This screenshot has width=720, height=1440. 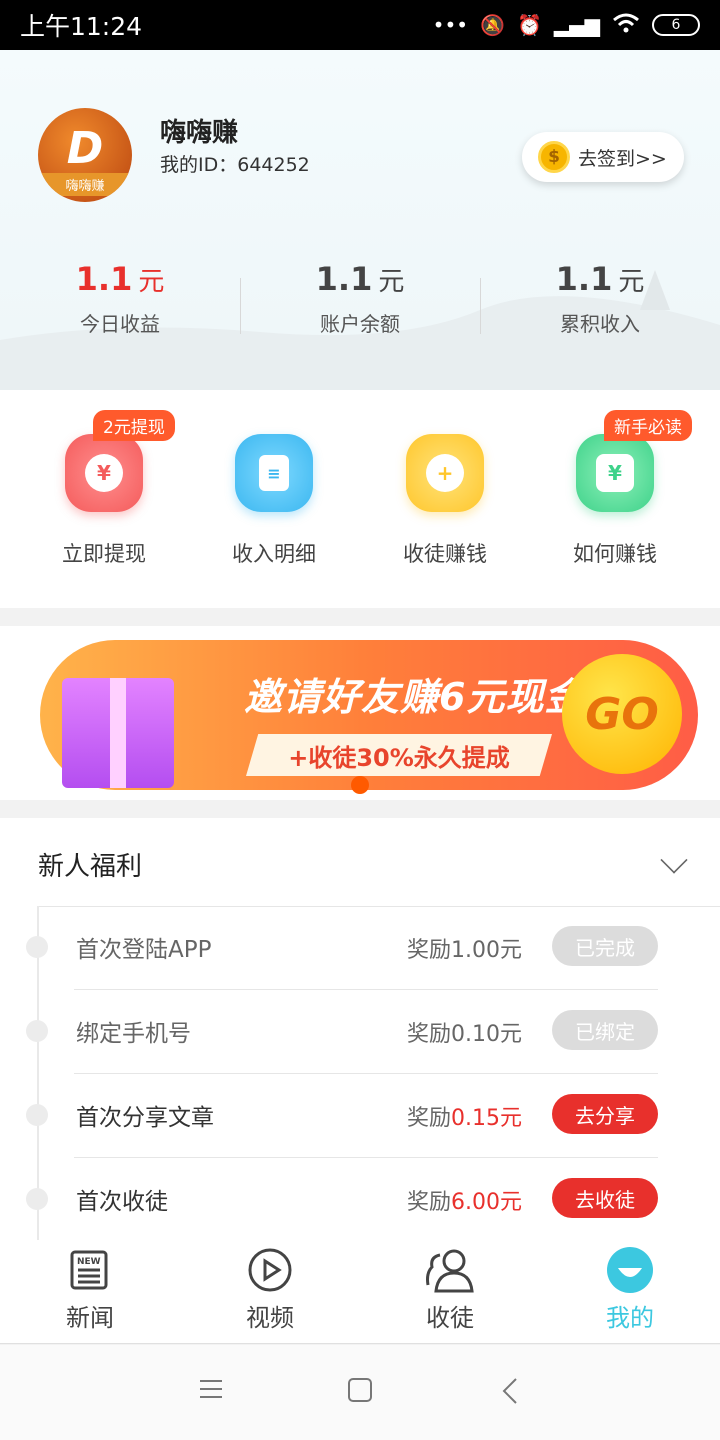 I want to click on news-icon: NEW, so click(x=90, y=1270).